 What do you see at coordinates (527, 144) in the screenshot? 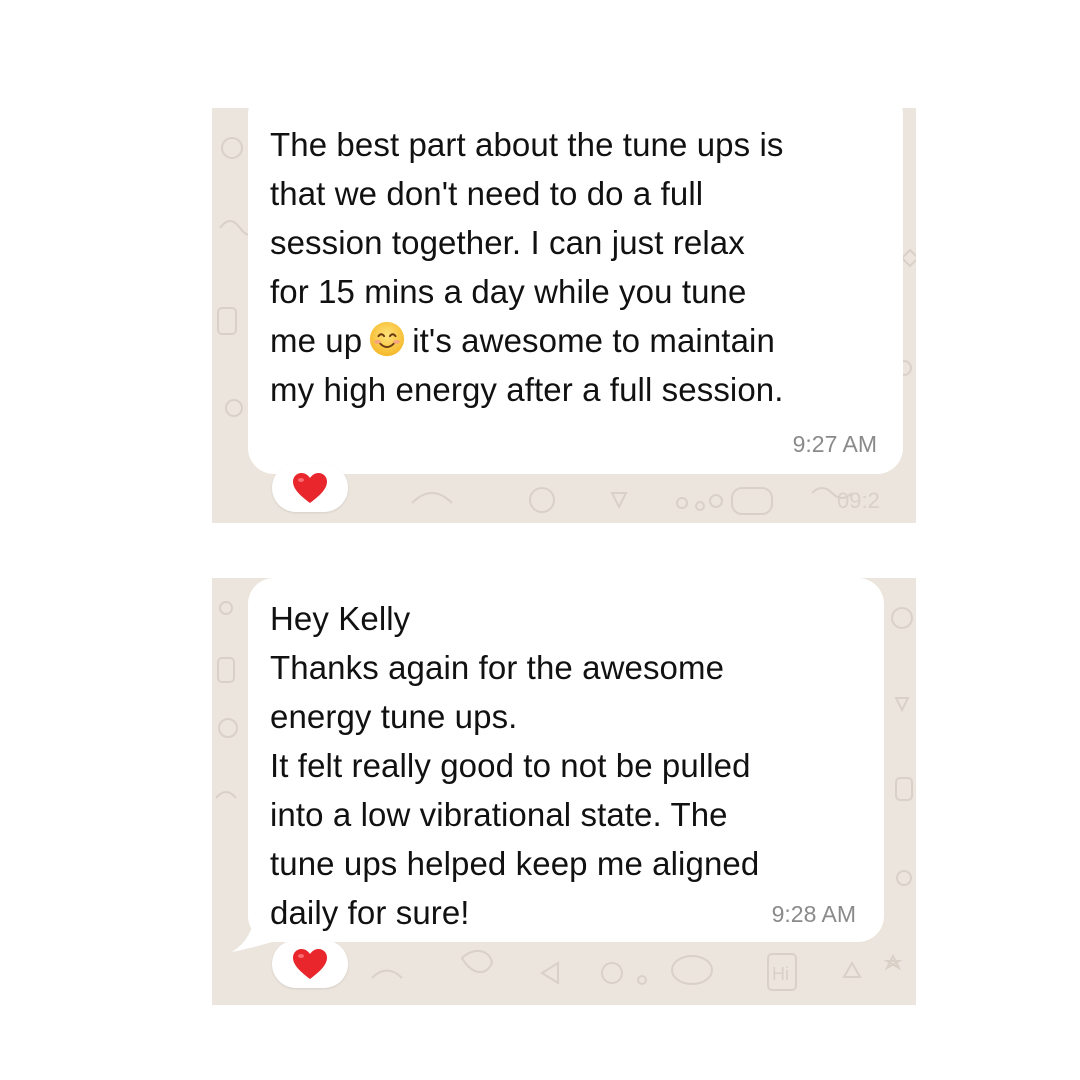
I see `message-line: The best part about the tune ups is` at bounding box center [527, 144].